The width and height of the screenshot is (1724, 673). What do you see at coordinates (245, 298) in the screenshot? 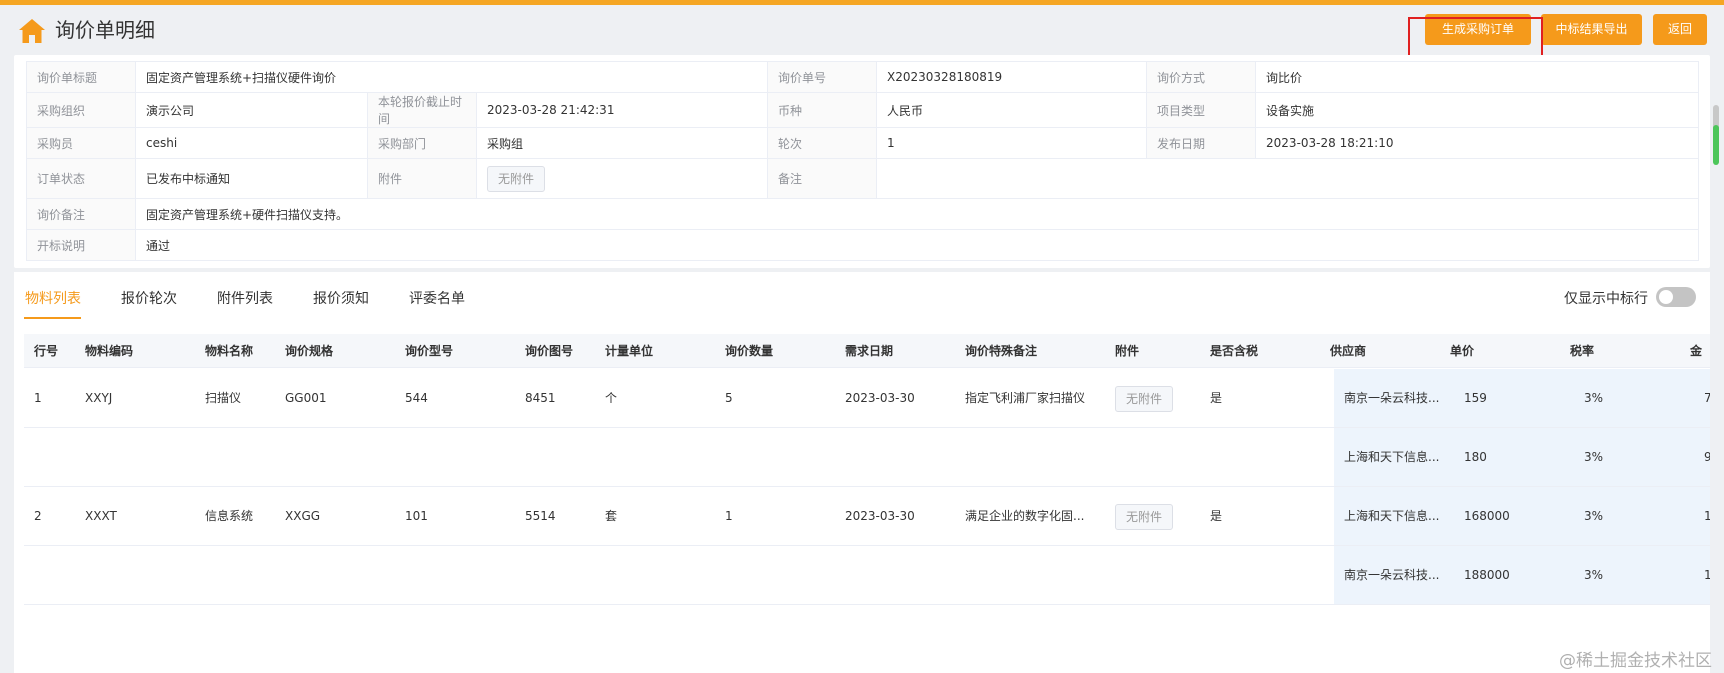
I see `tab-attachments: 附件列表` at bounding box center [245, 298].